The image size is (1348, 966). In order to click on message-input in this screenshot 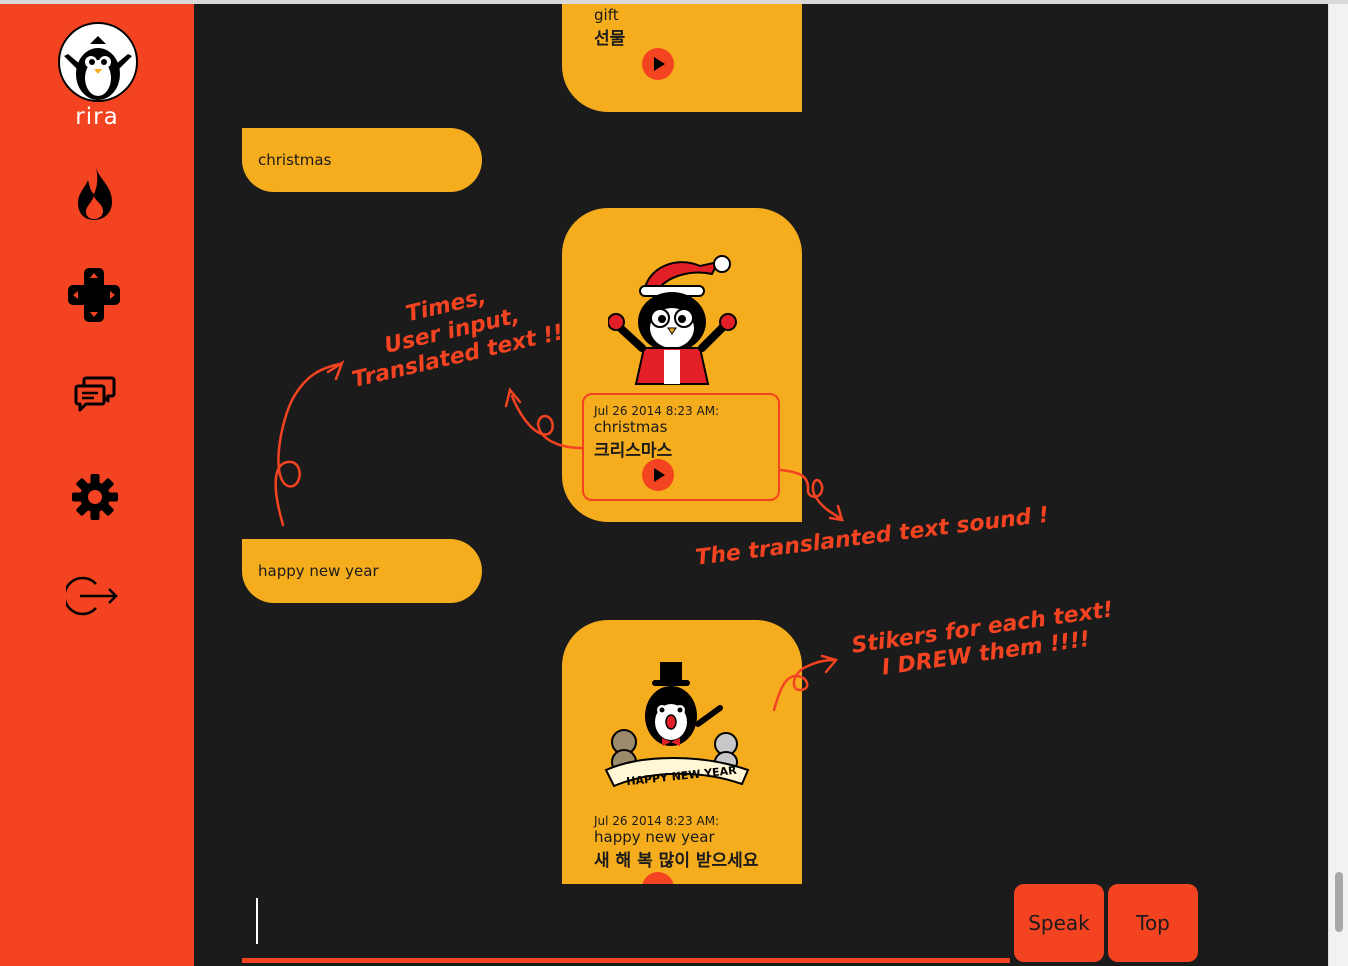, I will do `click(626, 960)`.